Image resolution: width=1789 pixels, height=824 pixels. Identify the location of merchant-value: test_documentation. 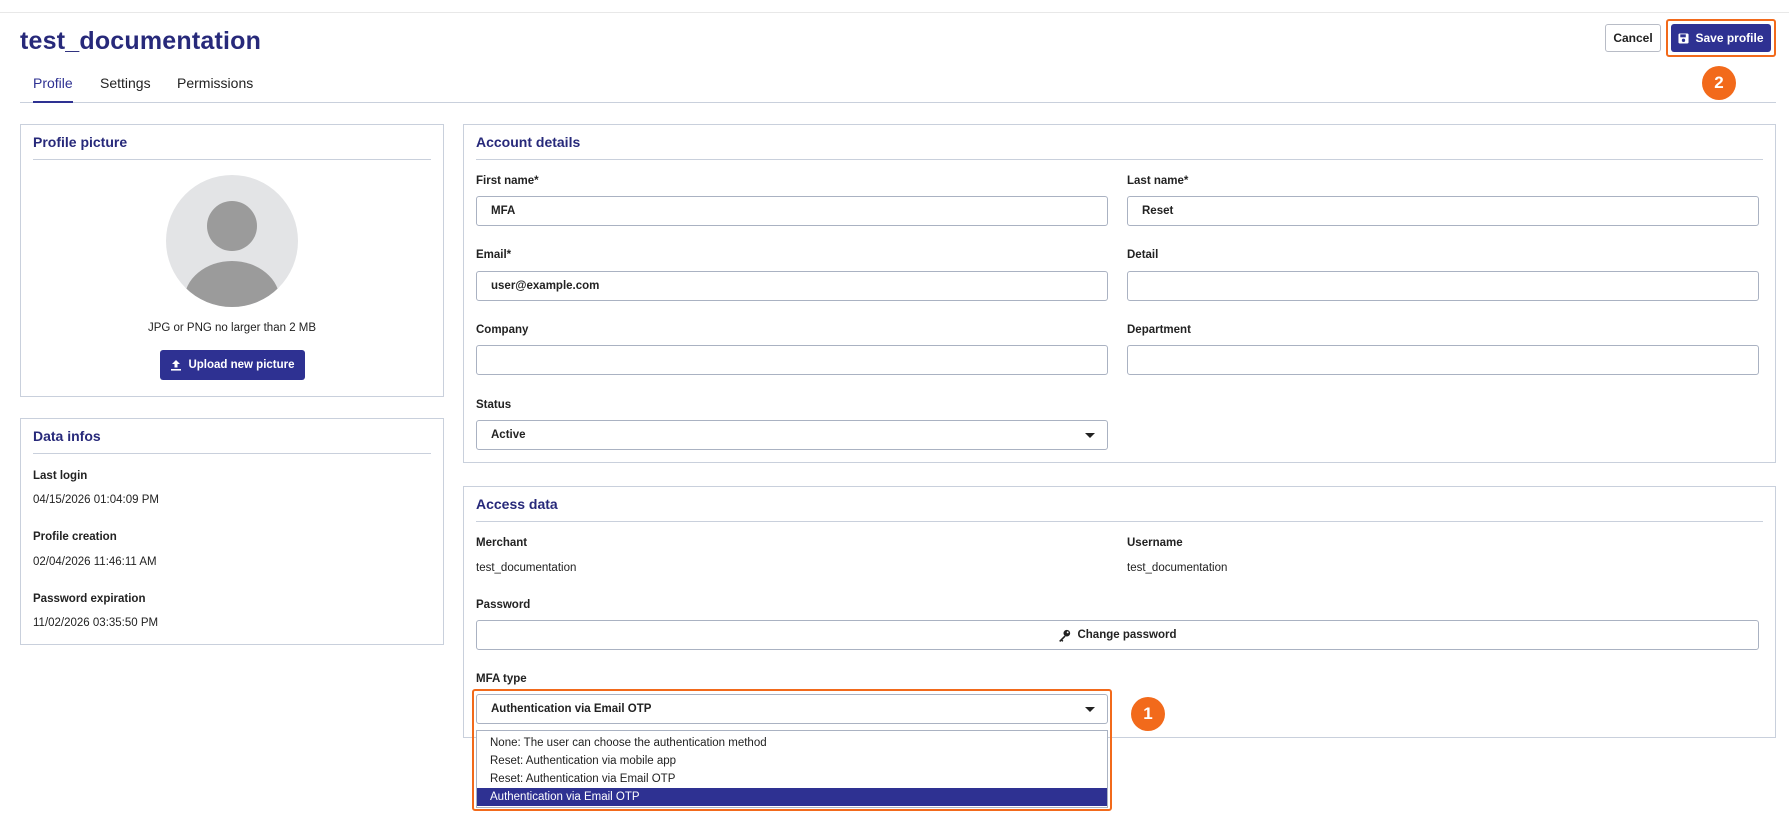
(526, 568).